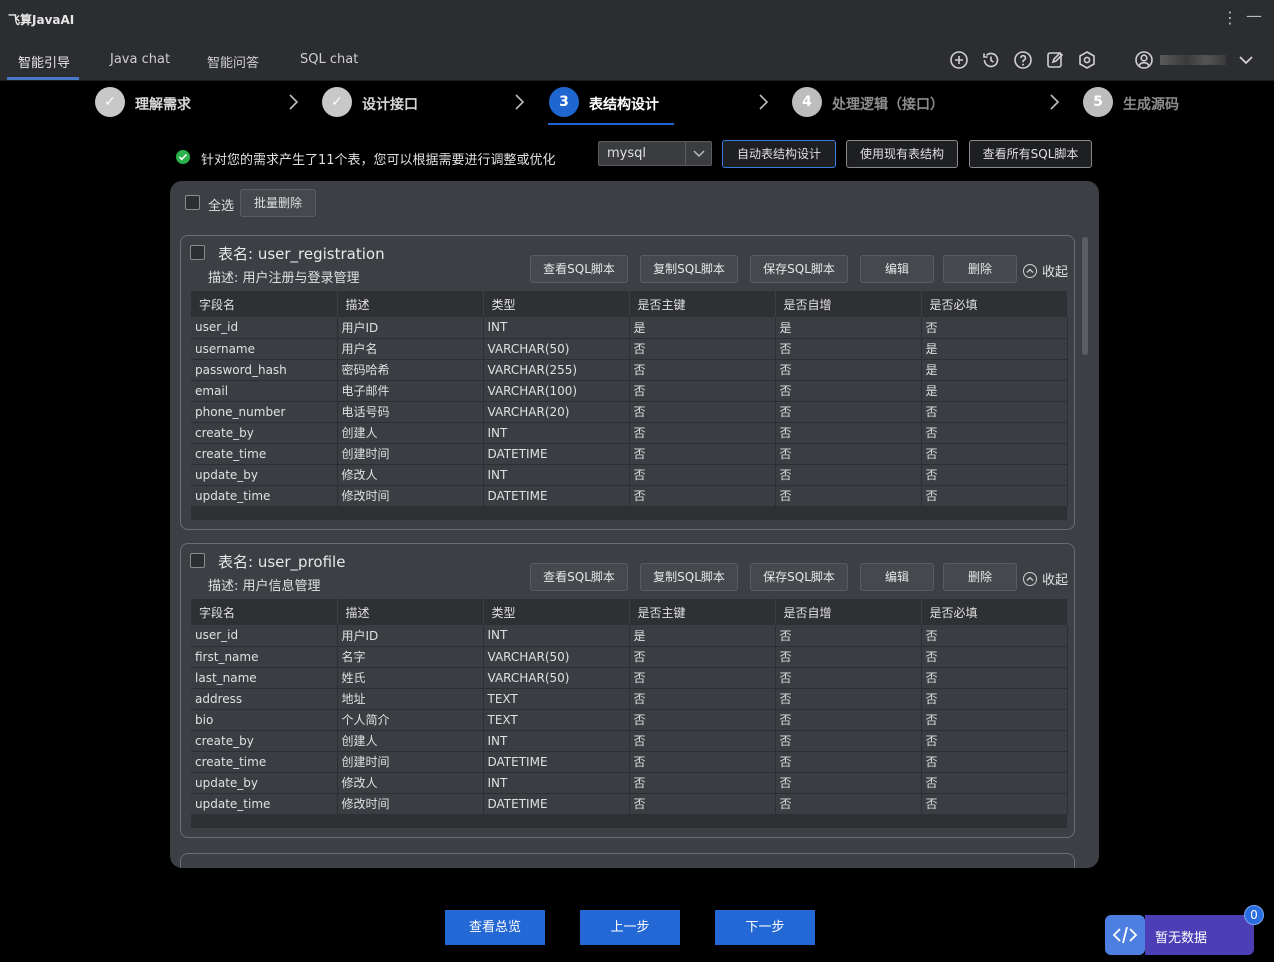  Describe the element at coordinates (1125, 935) in the screenshot. I see `code-icon` at that location.